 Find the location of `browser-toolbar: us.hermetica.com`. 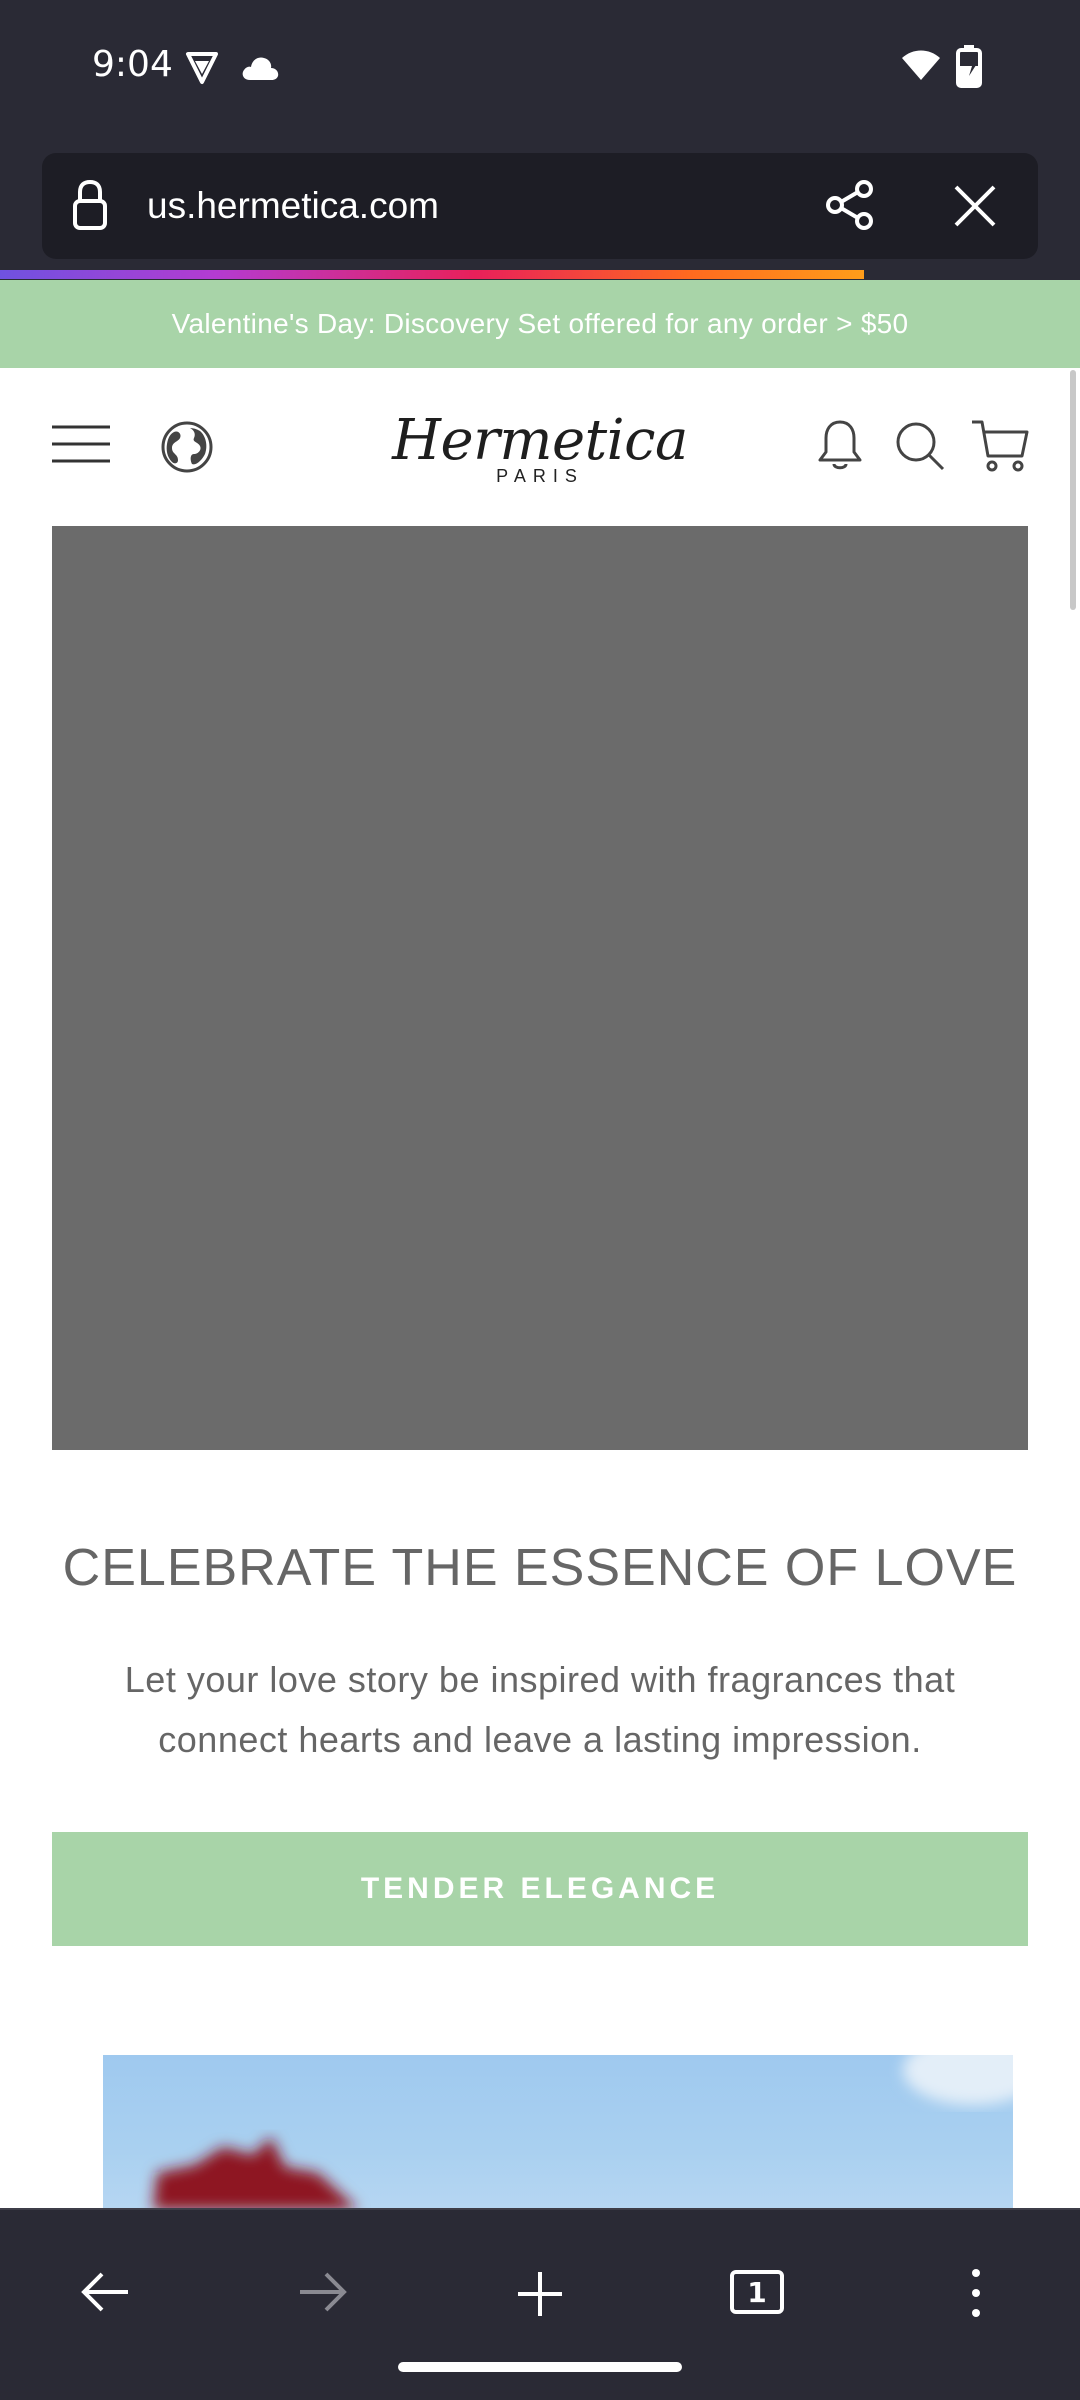

browser-toolbar: us.hermetica.com is located at coordinates (540, 210).